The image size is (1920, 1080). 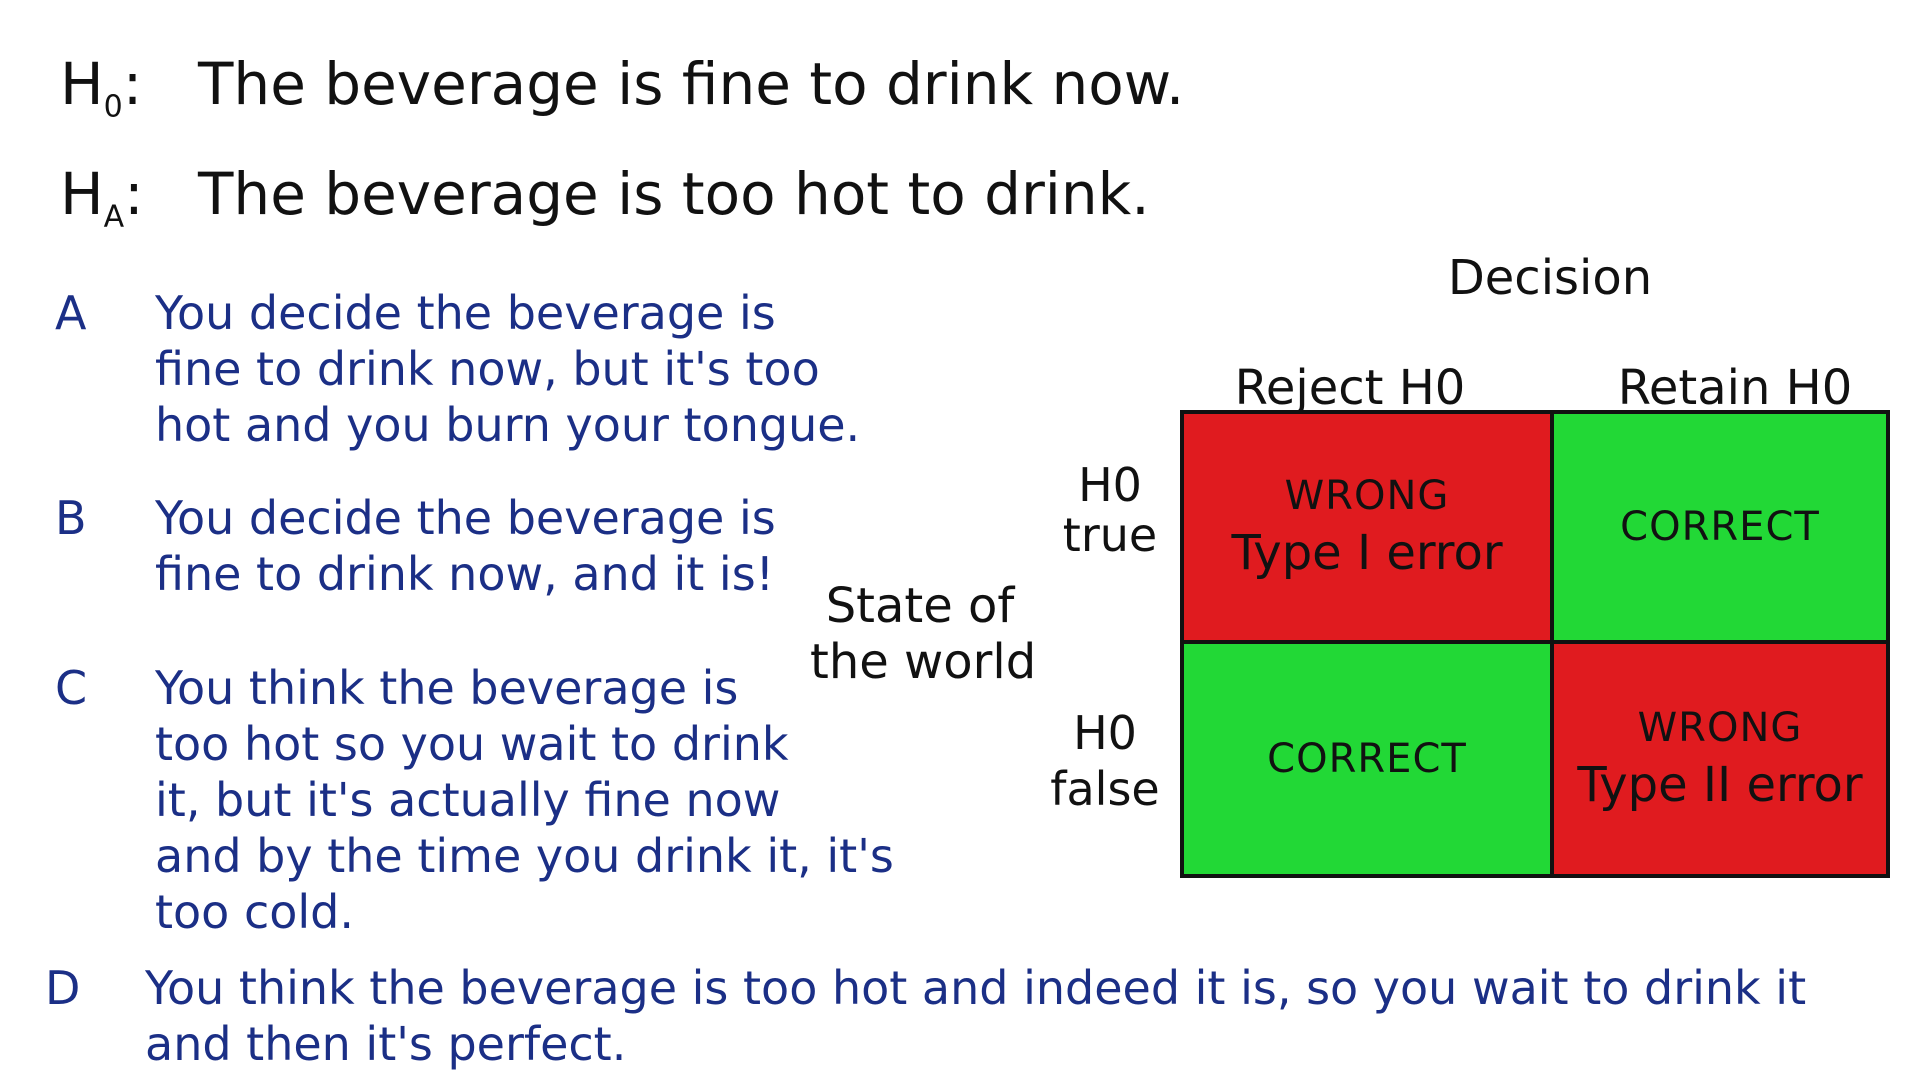 I want to click on scenario-line: and then it's perfect., so click(x=386, y=1044).